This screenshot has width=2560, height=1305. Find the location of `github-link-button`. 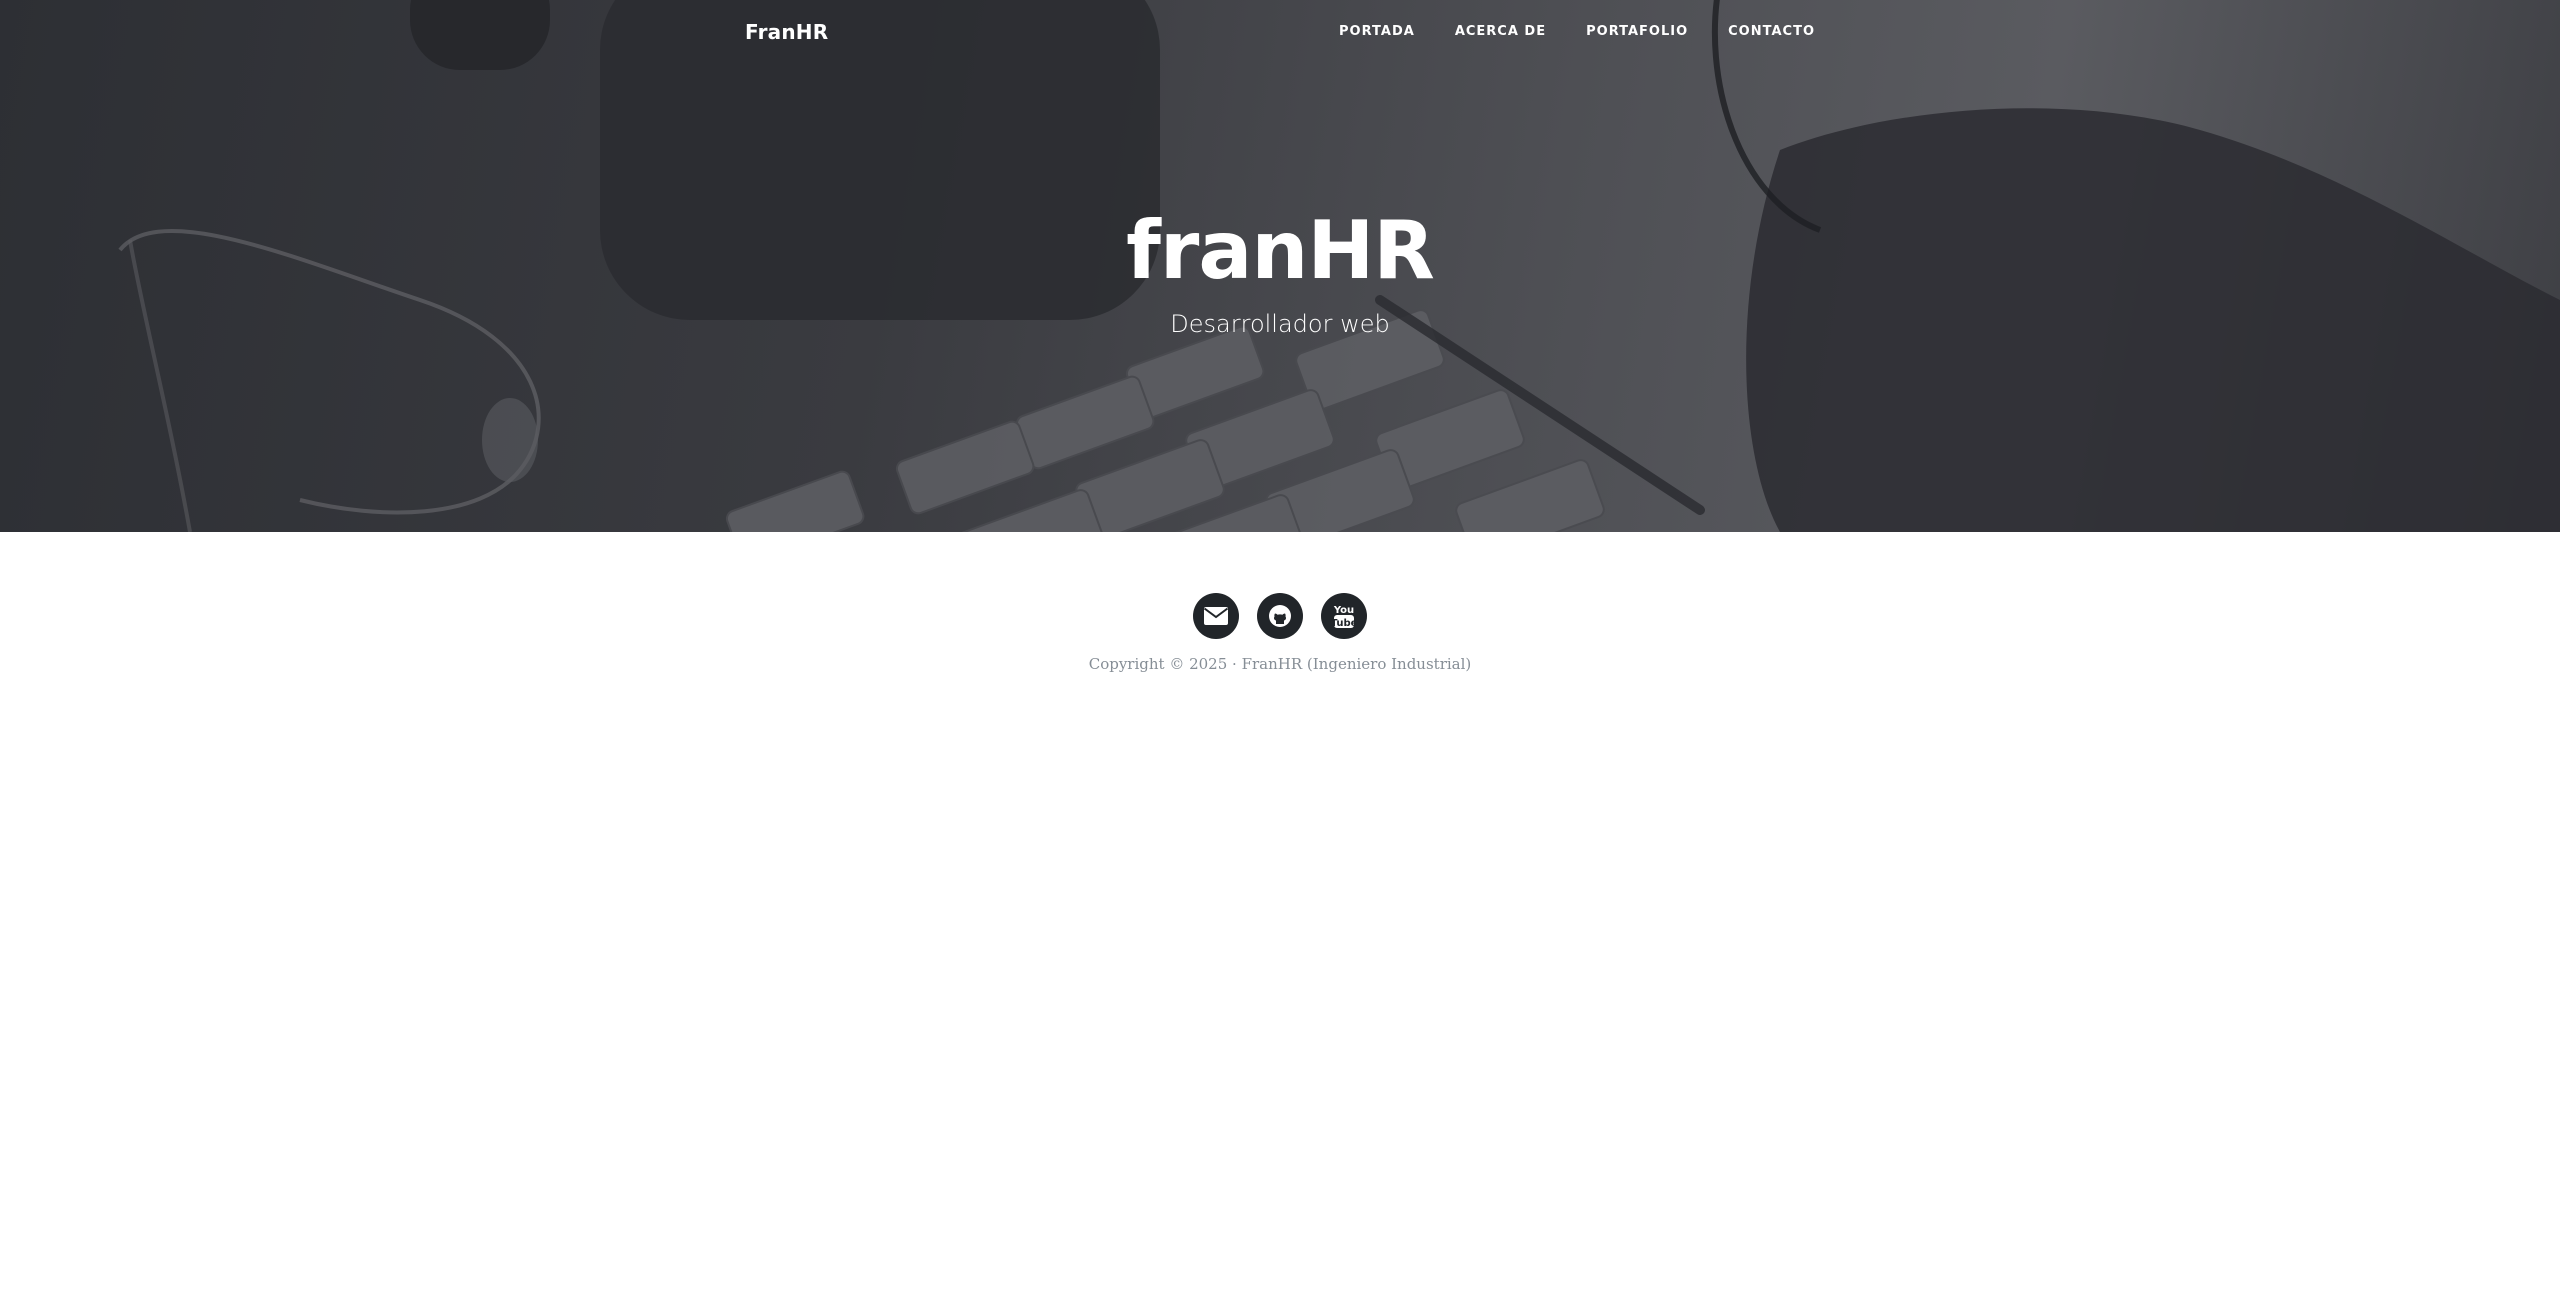

github-link-button is located at coordinates (1280, 616).